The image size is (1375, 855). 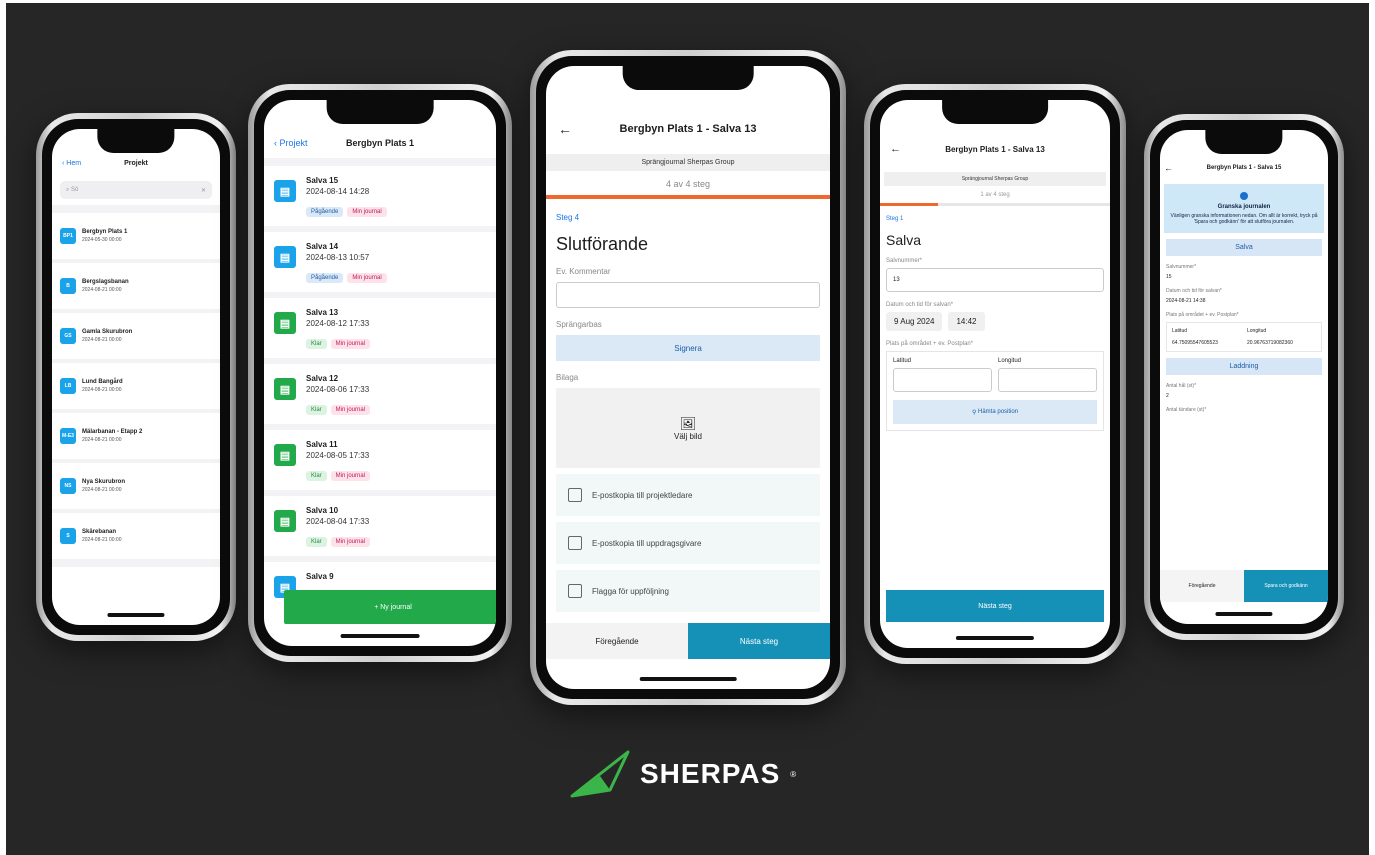 What do you see at coordinates (380, 394) in the screenshot?
I see `journal-row: ▤ Salva 12 2024-08-06 17:33 Klar Min journal` at bounding box center [380, 394].